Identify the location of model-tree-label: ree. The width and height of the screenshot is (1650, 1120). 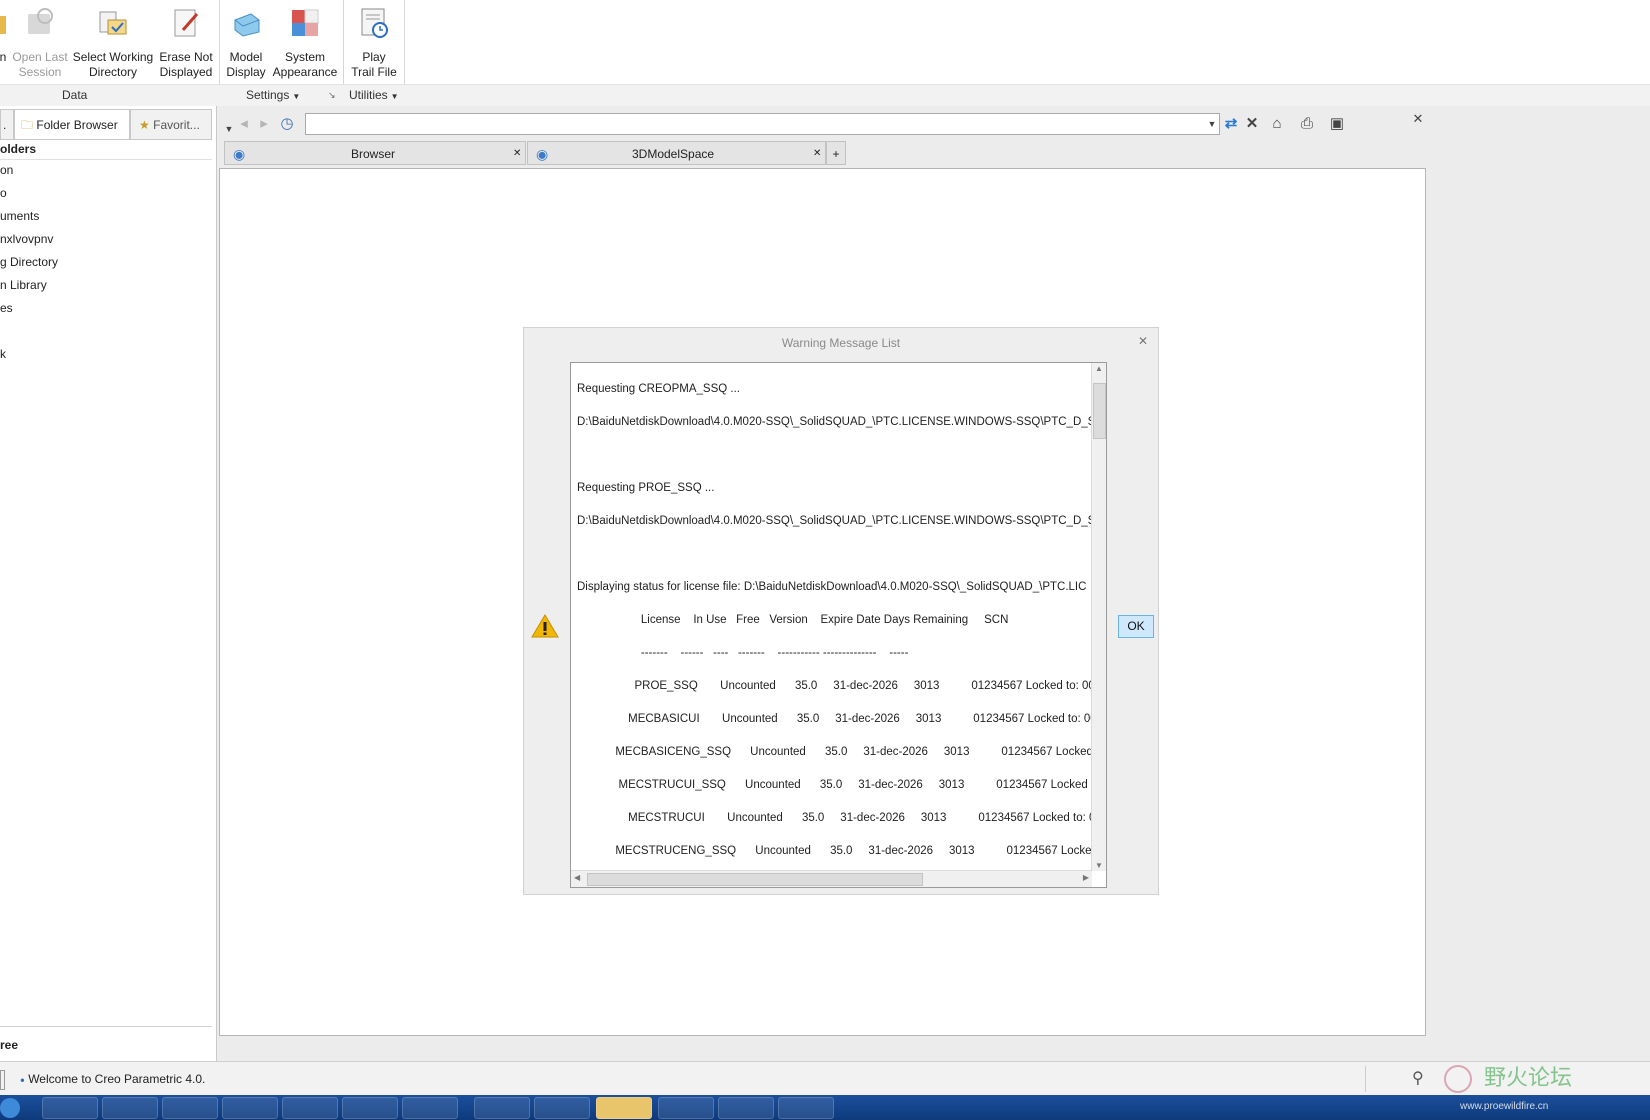
(9, 1045).